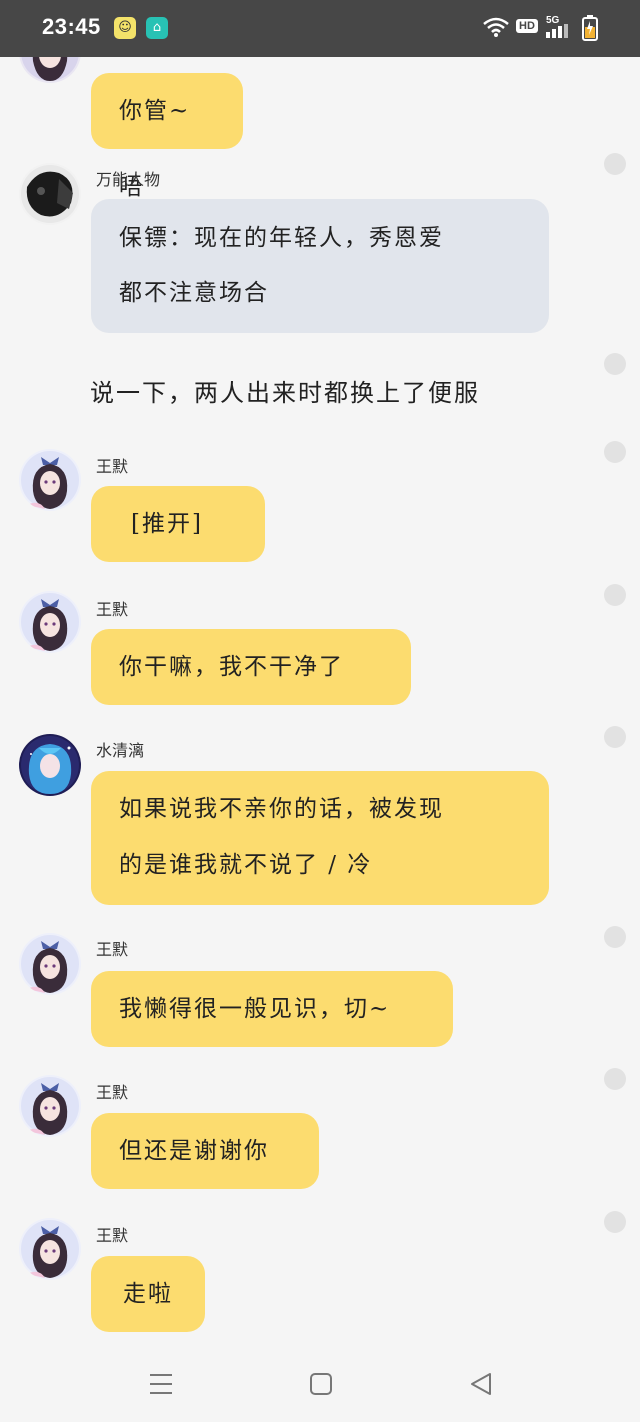  Describe the element at coordinates (120, 750) in the screenshot. I see `sender-name: 水清漓` at that location.